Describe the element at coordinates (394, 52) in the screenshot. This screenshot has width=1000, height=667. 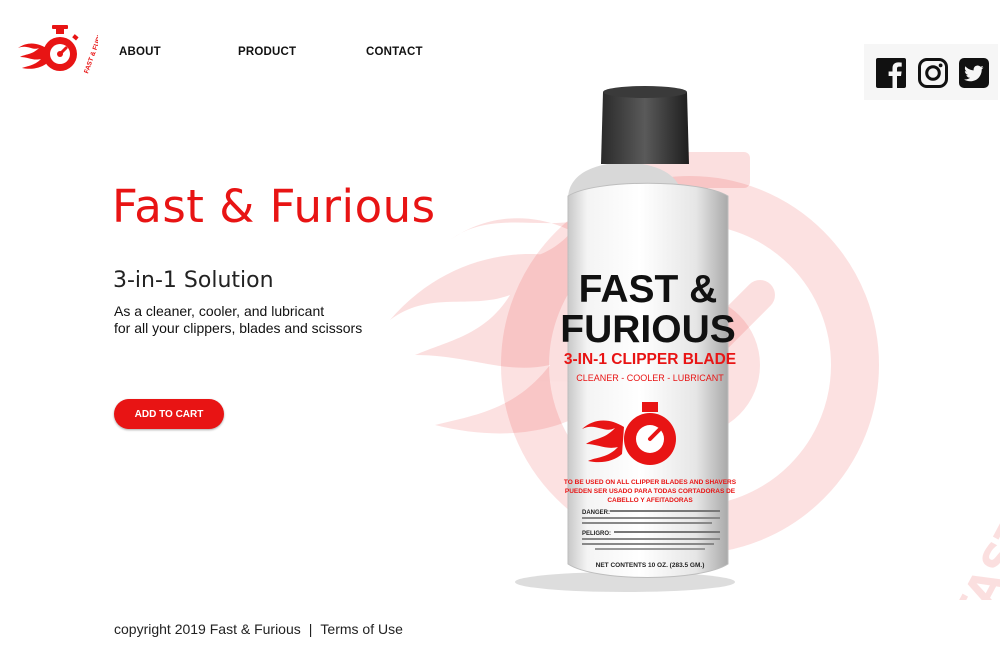
I see `nav-item-contact: CONTACT` at that location.